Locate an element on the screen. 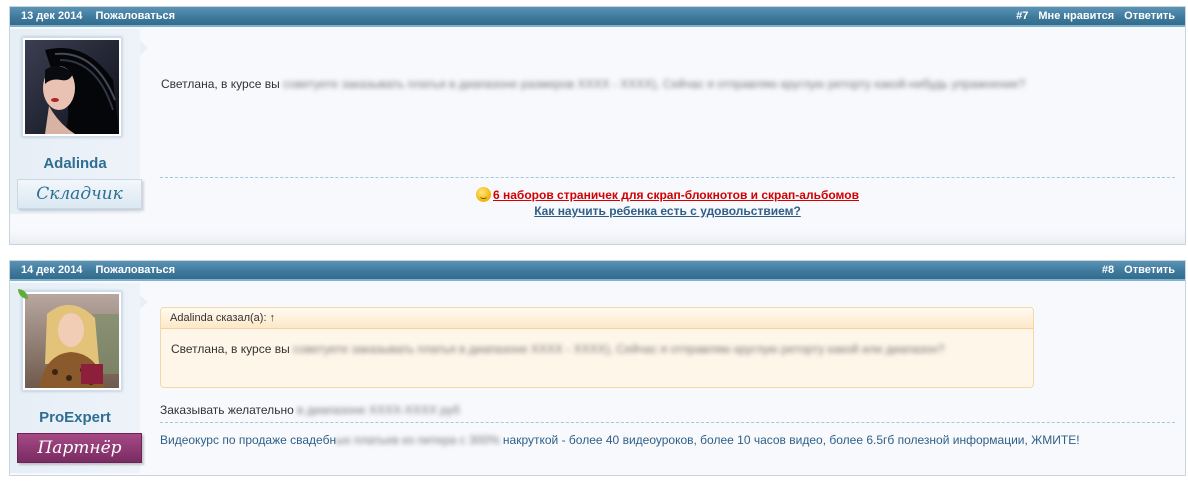 Image resolution: width=1188 pixels, height=485 pixels. signature-text-start: Видеокурс по продаже свадебн is located at coordinates (248, 440).